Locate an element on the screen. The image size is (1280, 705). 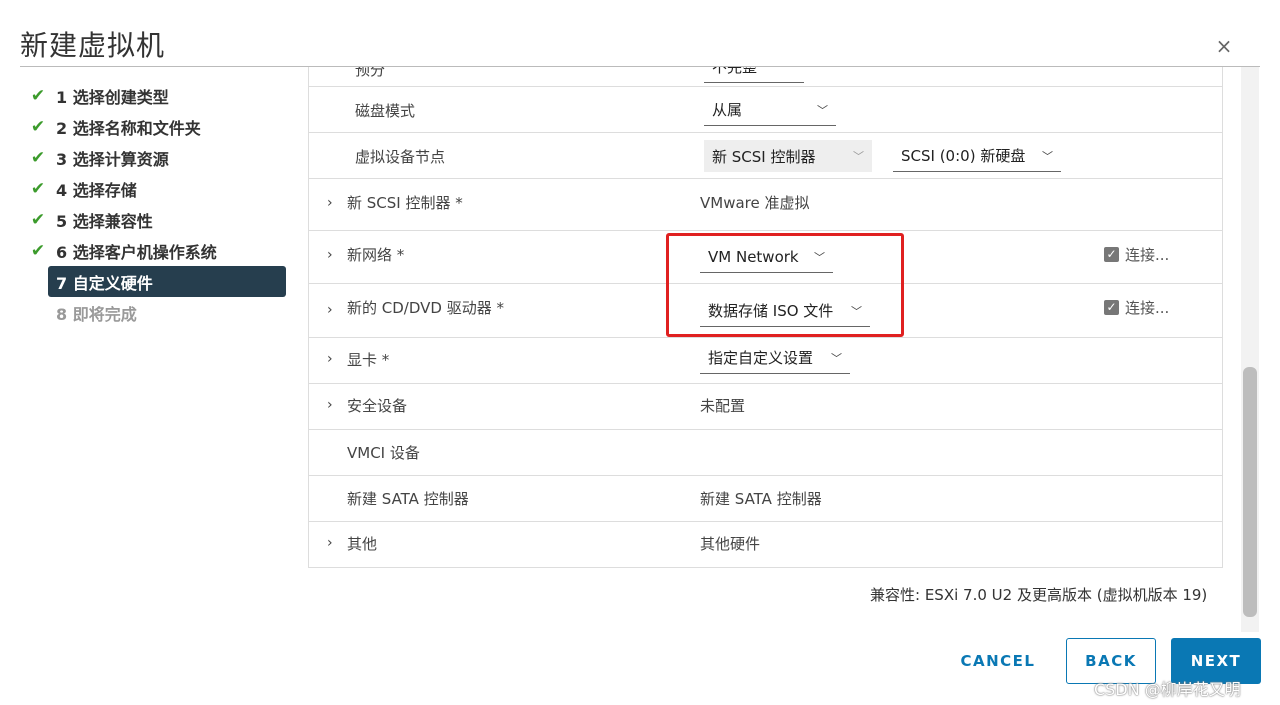
step-label: 7 自定义硬件 is located at coordinates (104, 283).